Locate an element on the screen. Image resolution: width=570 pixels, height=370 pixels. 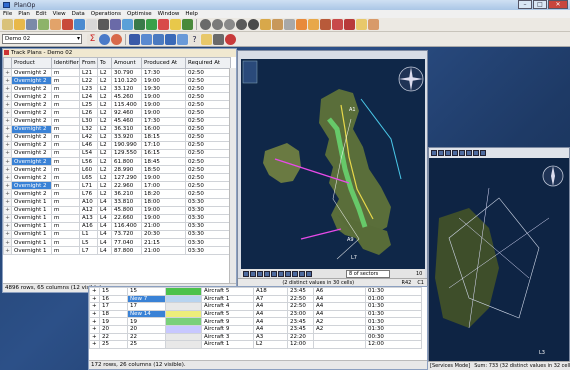
schedule-row: +20 20 Aircraft 9 A4 23:45 A2 01:30 is located at coordinates (255, 329).